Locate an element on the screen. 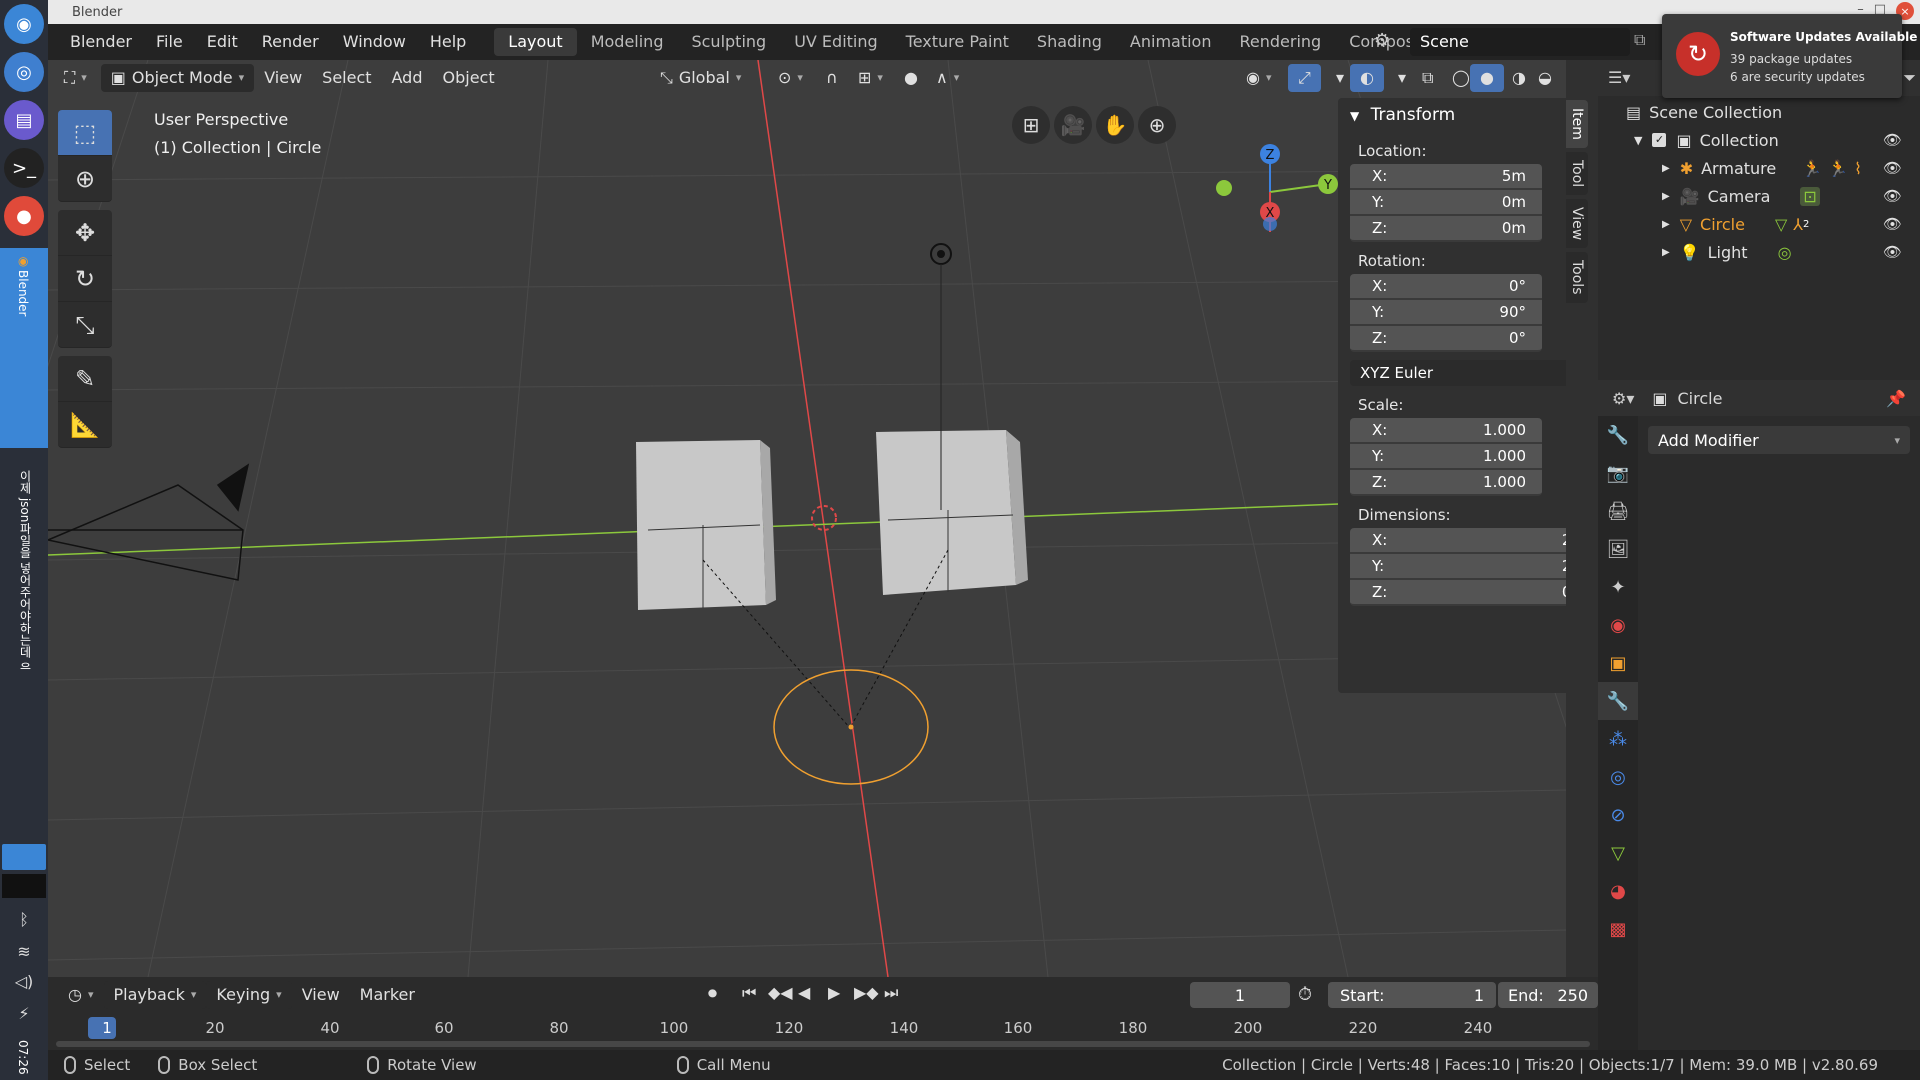  next-keyframe-icon: ▶◆ is located at coordinates (866, 992).